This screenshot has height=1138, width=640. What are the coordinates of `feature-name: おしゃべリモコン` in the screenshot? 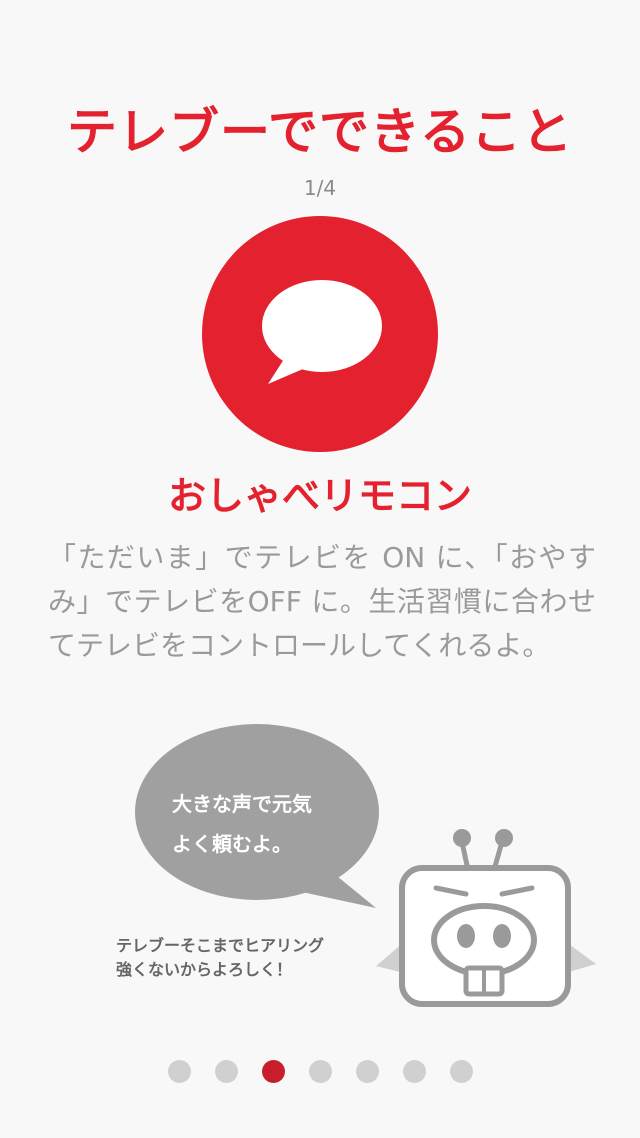 It's located at (319, 496).